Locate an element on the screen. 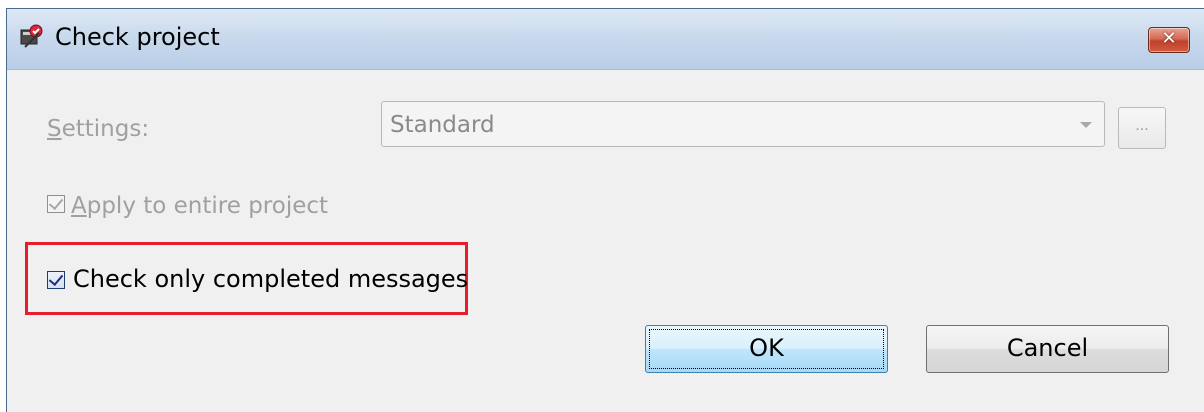 The image size is (1204, 412). apply-label-rest: pply to entire project is located at coordinates (207, 206).